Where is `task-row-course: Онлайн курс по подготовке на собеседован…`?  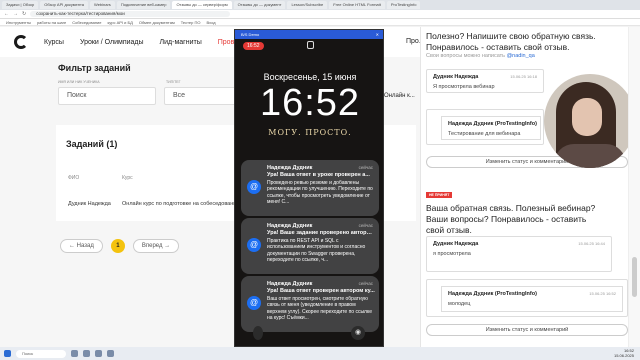 task-row-course: Онлайн курс по подготовке на собеседован… is located at coordinates (182, 204).